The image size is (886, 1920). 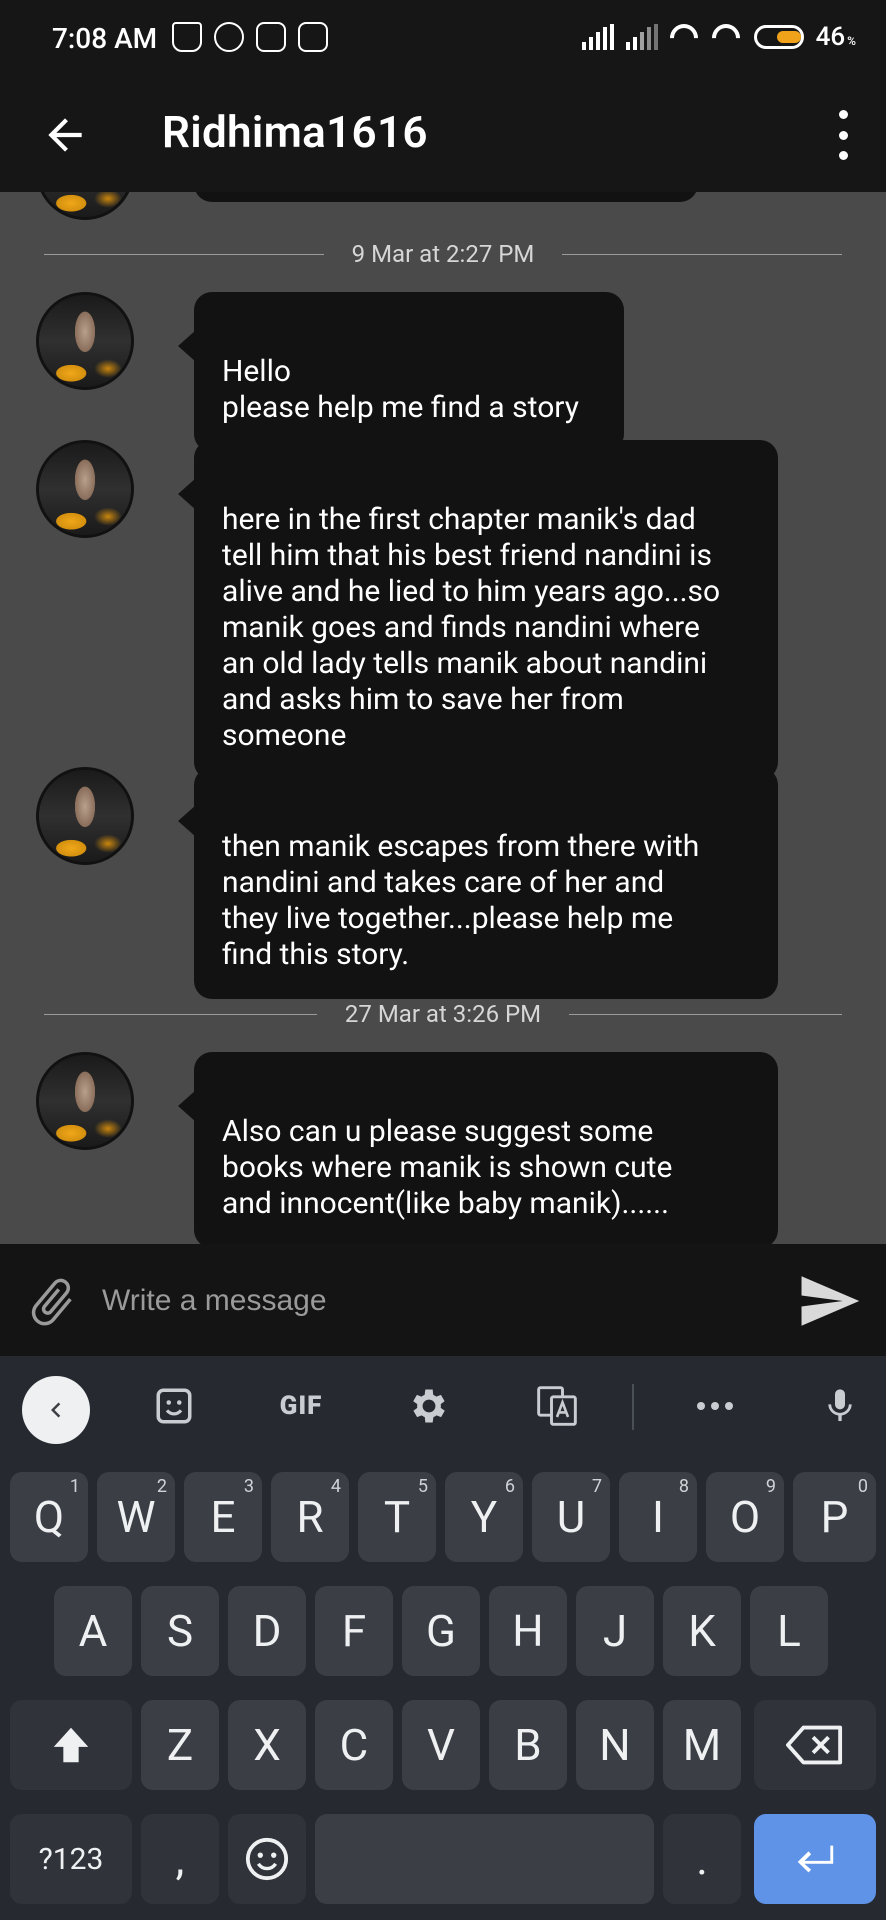 I want to click on arrow-left-icon, so click(x=65, y=135).